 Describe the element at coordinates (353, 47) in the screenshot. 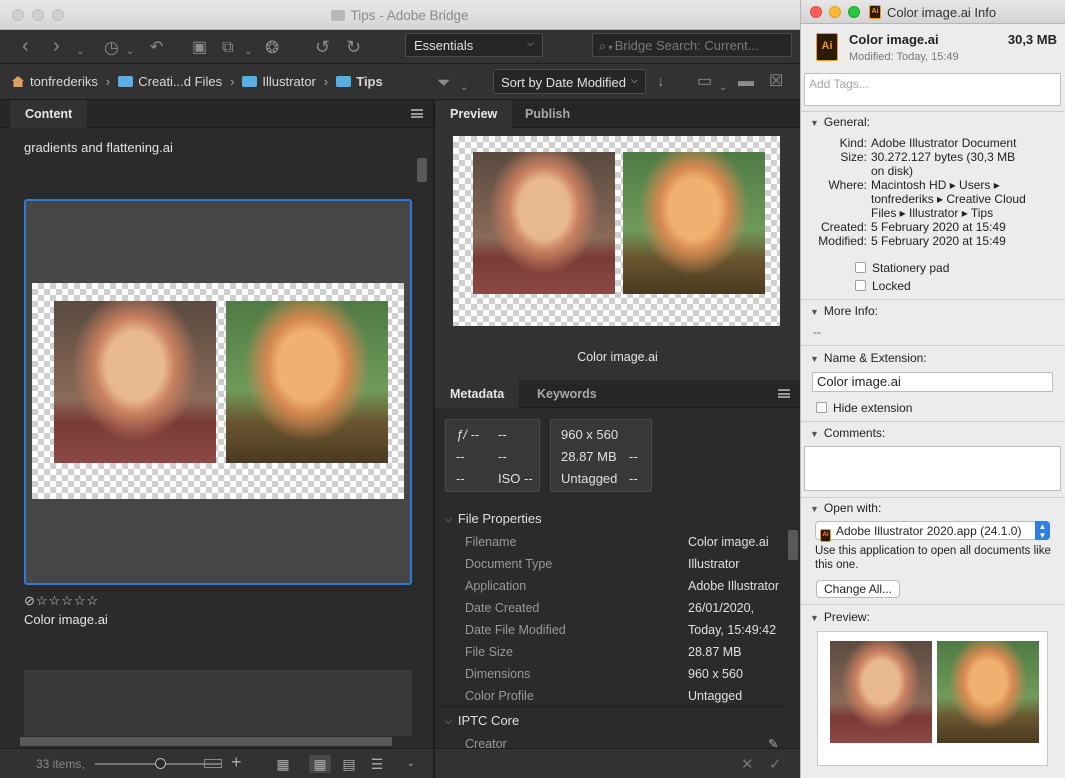

I see `rotate-right-icon: ↻` at that location.